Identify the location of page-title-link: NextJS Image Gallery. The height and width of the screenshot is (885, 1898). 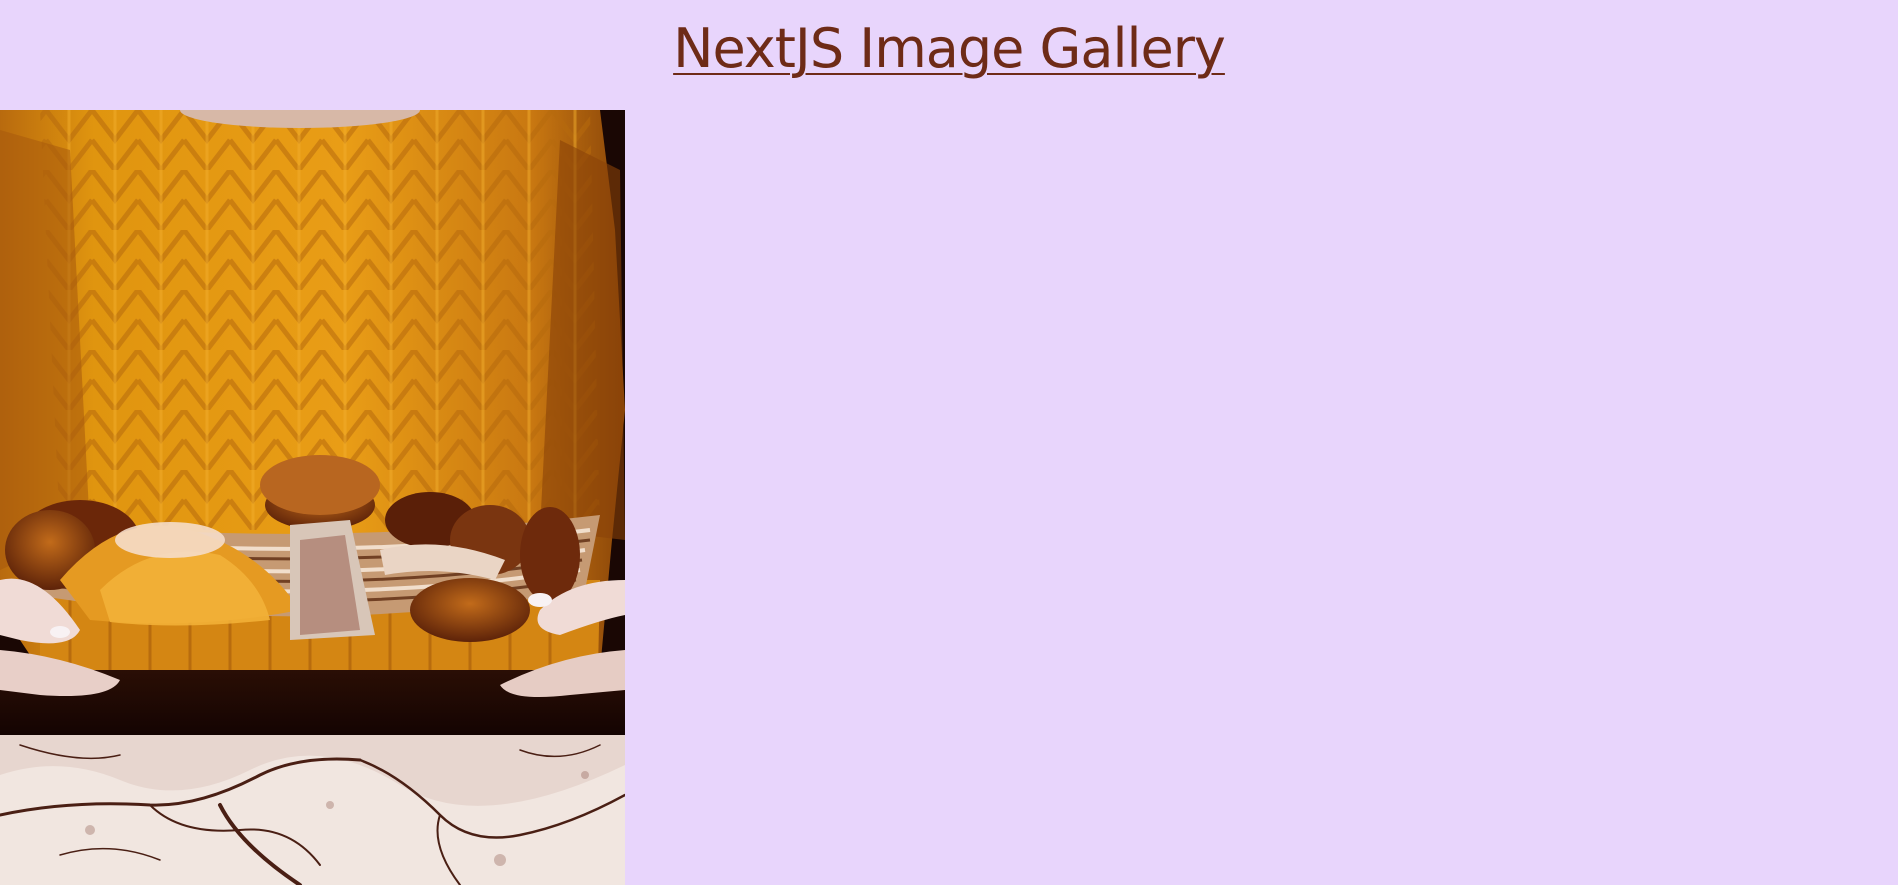
(949, 48).